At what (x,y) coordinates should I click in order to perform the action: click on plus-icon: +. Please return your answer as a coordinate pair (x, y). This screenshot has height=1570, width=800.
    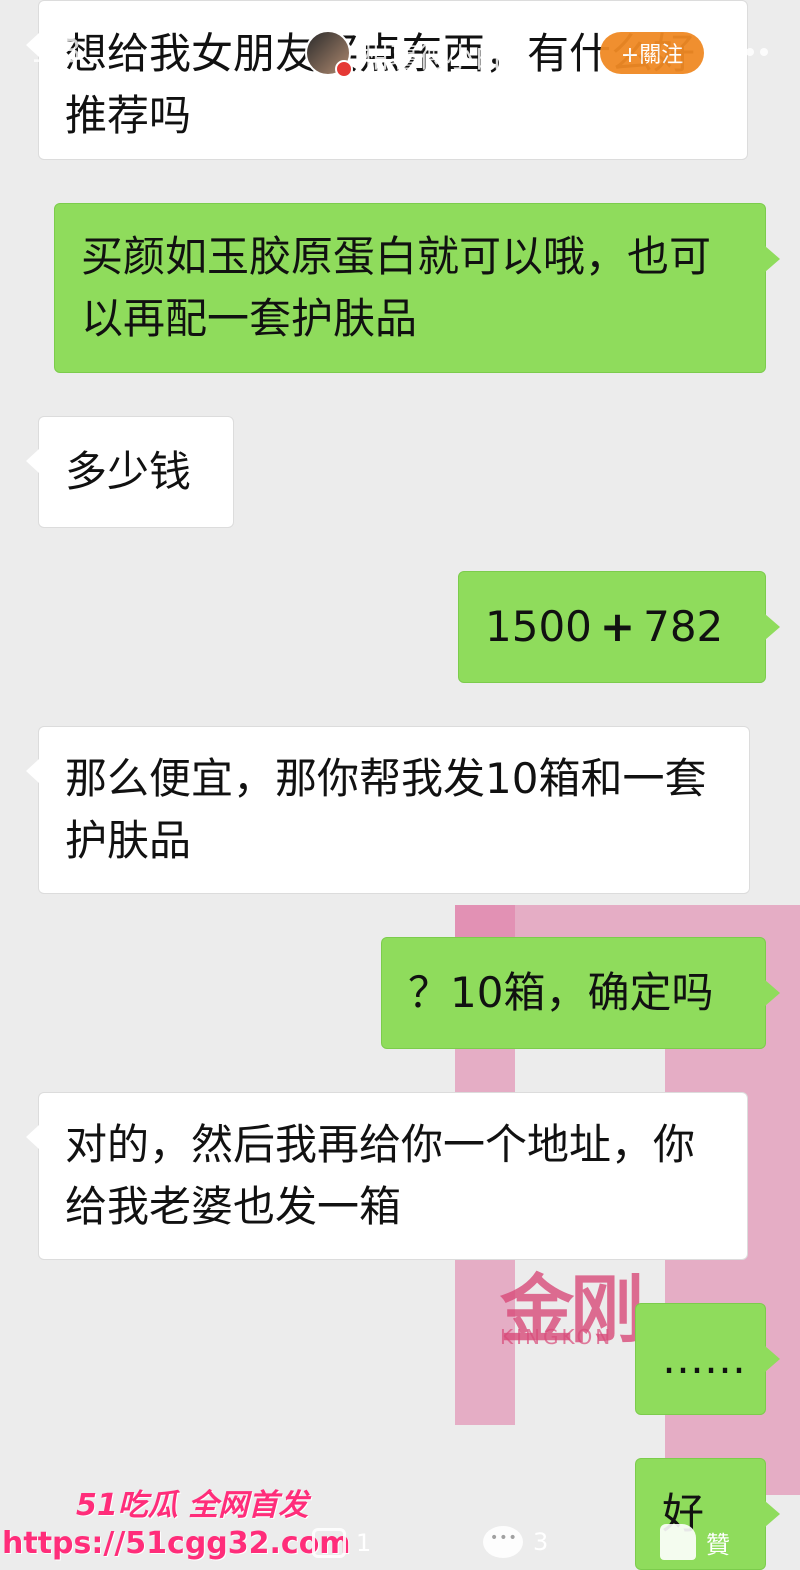
    Looking at the image, I should click on (617, 626).